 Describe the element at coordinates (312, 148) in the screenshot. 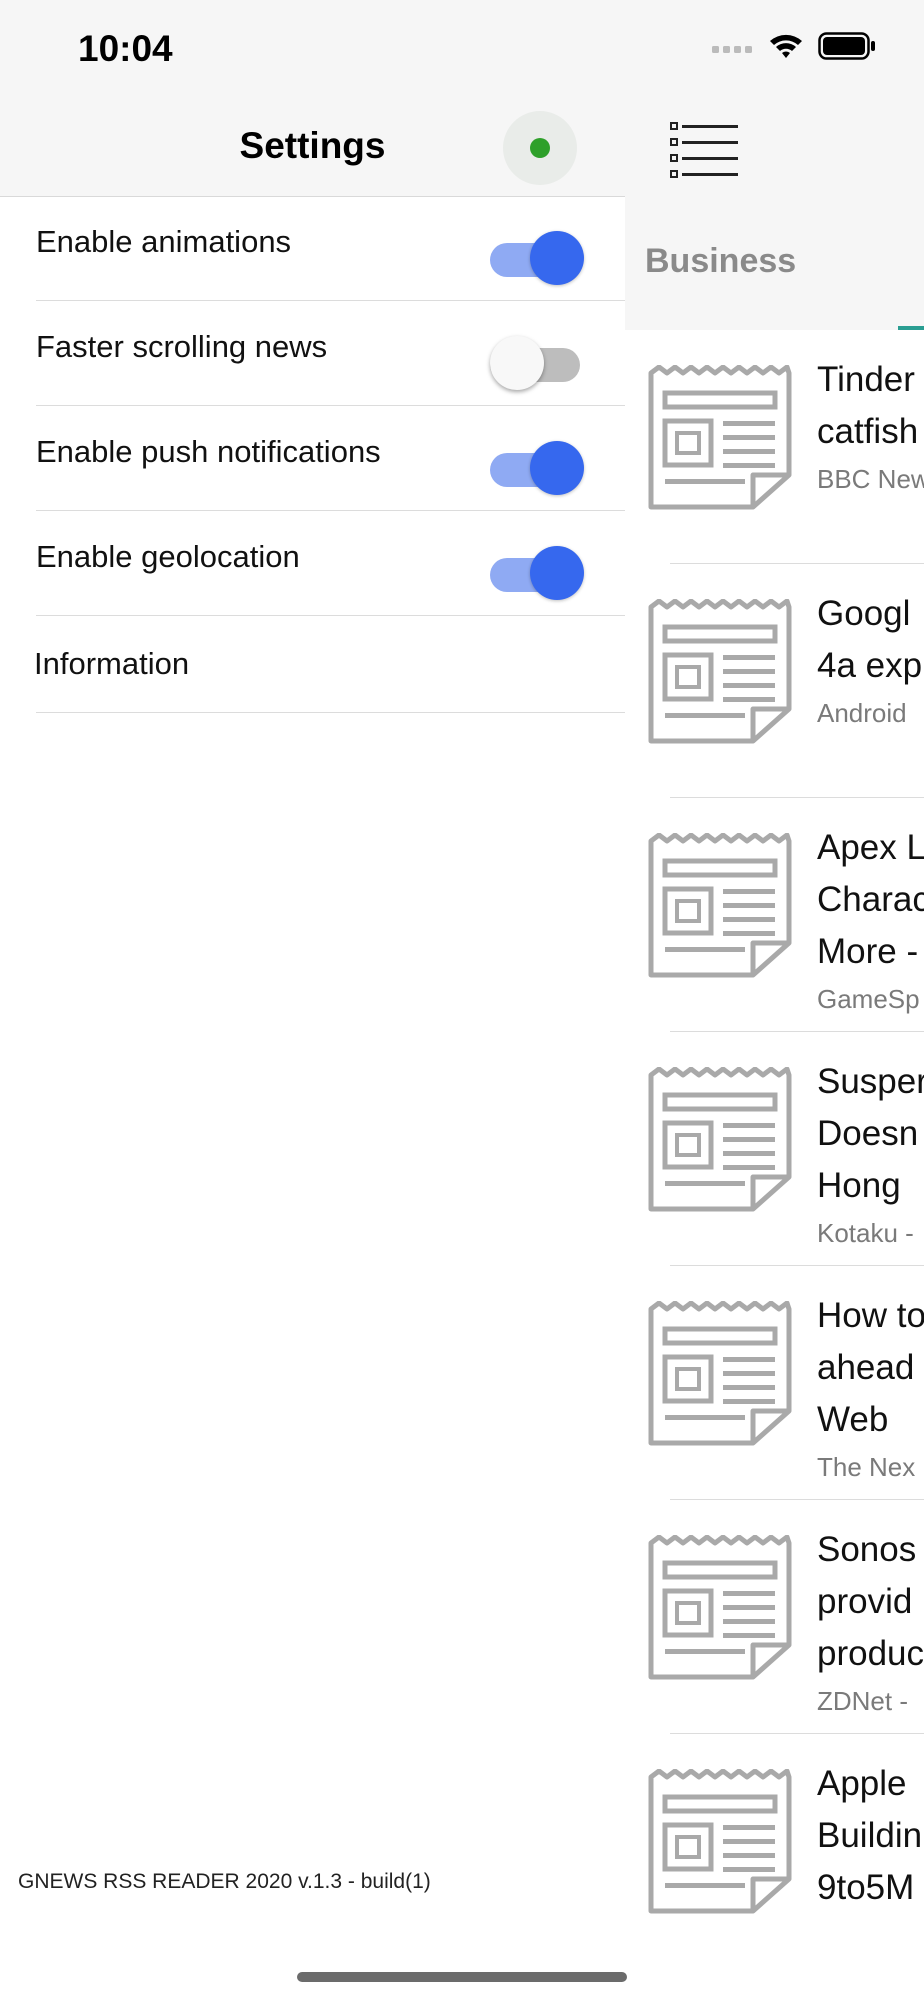

I see `settings-nav-bar: Settings` at that location.